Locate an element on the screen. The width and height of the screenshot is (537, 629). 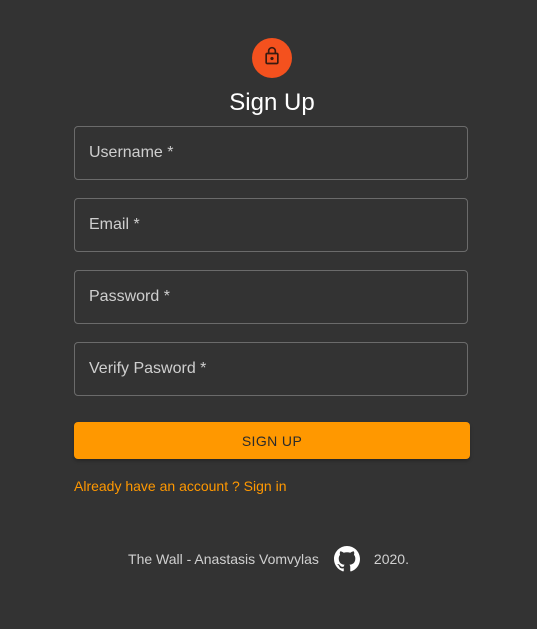
sign-in-link: Already have an account ? Sign in is located at coordinates (180, 486).